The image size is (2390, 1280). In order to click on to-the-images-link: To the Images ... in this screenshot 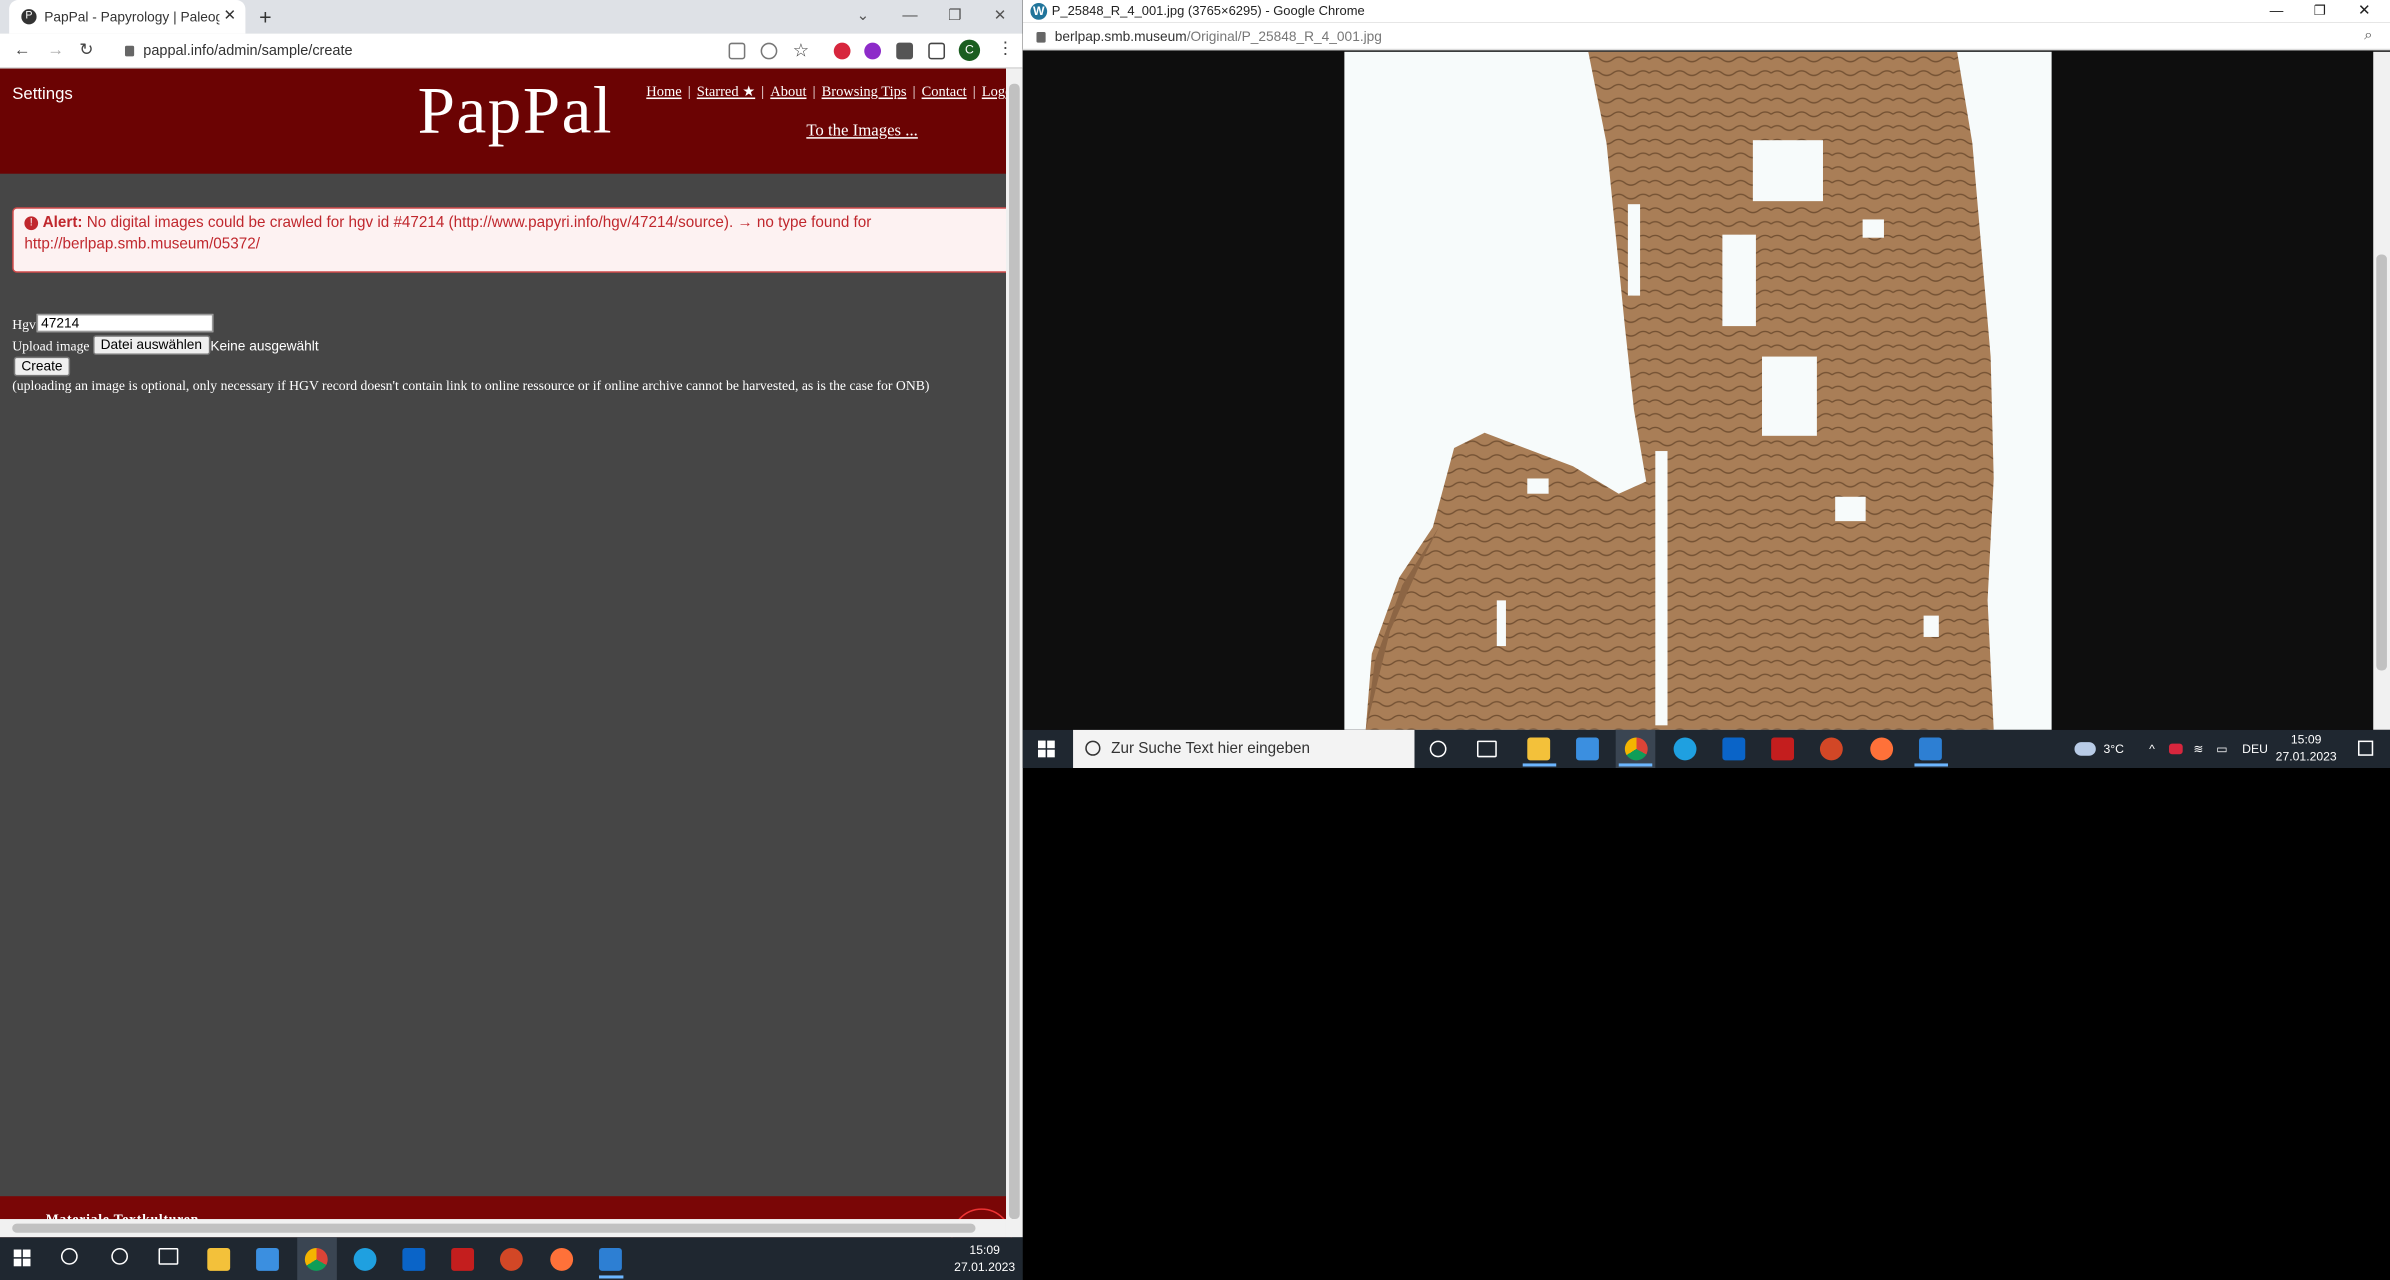, I will do `click(862, 131)`.